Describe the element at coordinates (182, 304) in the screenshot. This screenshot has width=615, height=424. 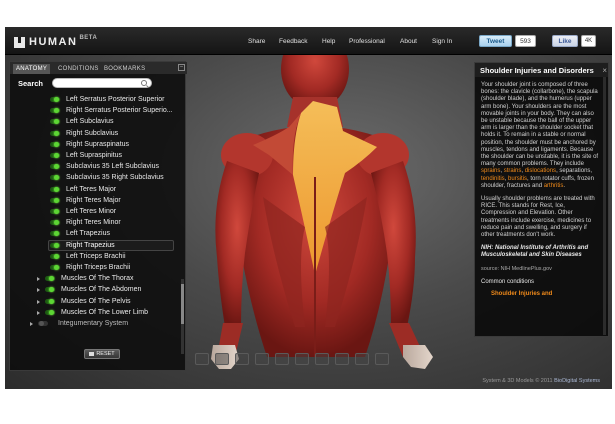
I see `tree-scrollbar-thumb` at that location.